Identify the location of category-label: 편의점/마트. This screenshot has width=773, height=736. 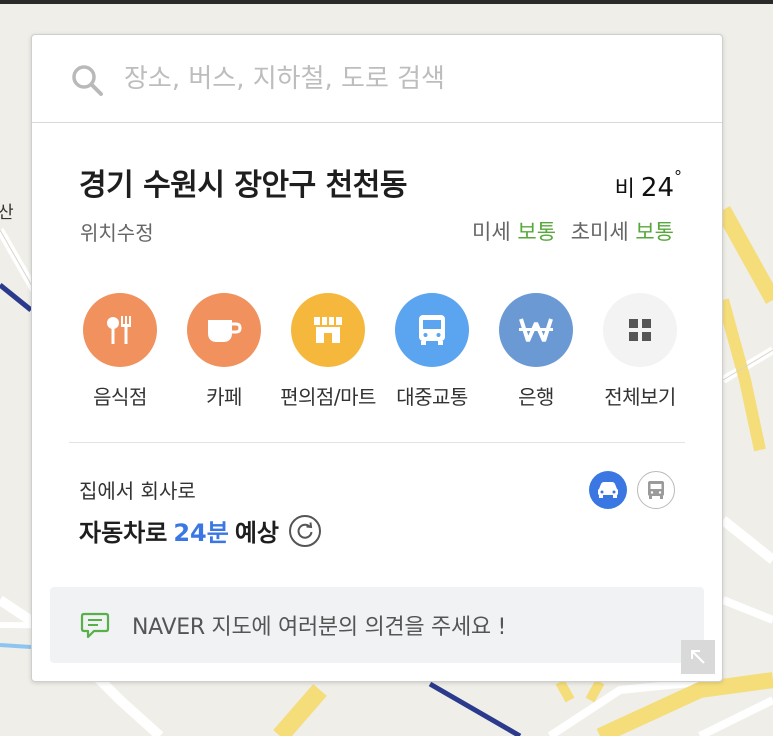
(328, 397).